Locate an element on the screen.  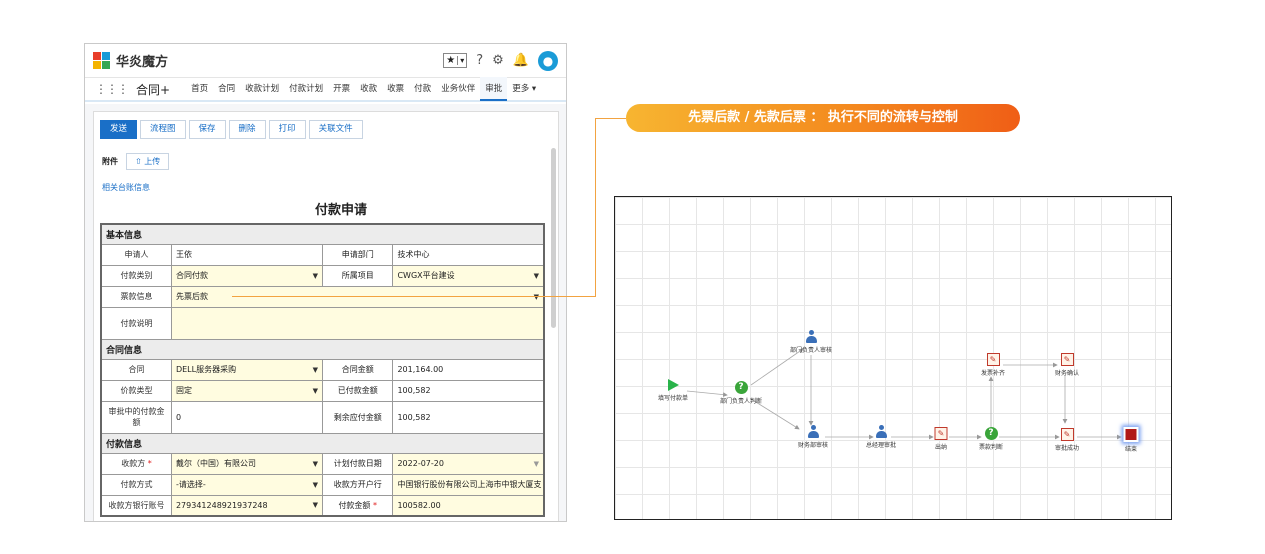
node-label: 出纳 is located at coordinates (940, 447).